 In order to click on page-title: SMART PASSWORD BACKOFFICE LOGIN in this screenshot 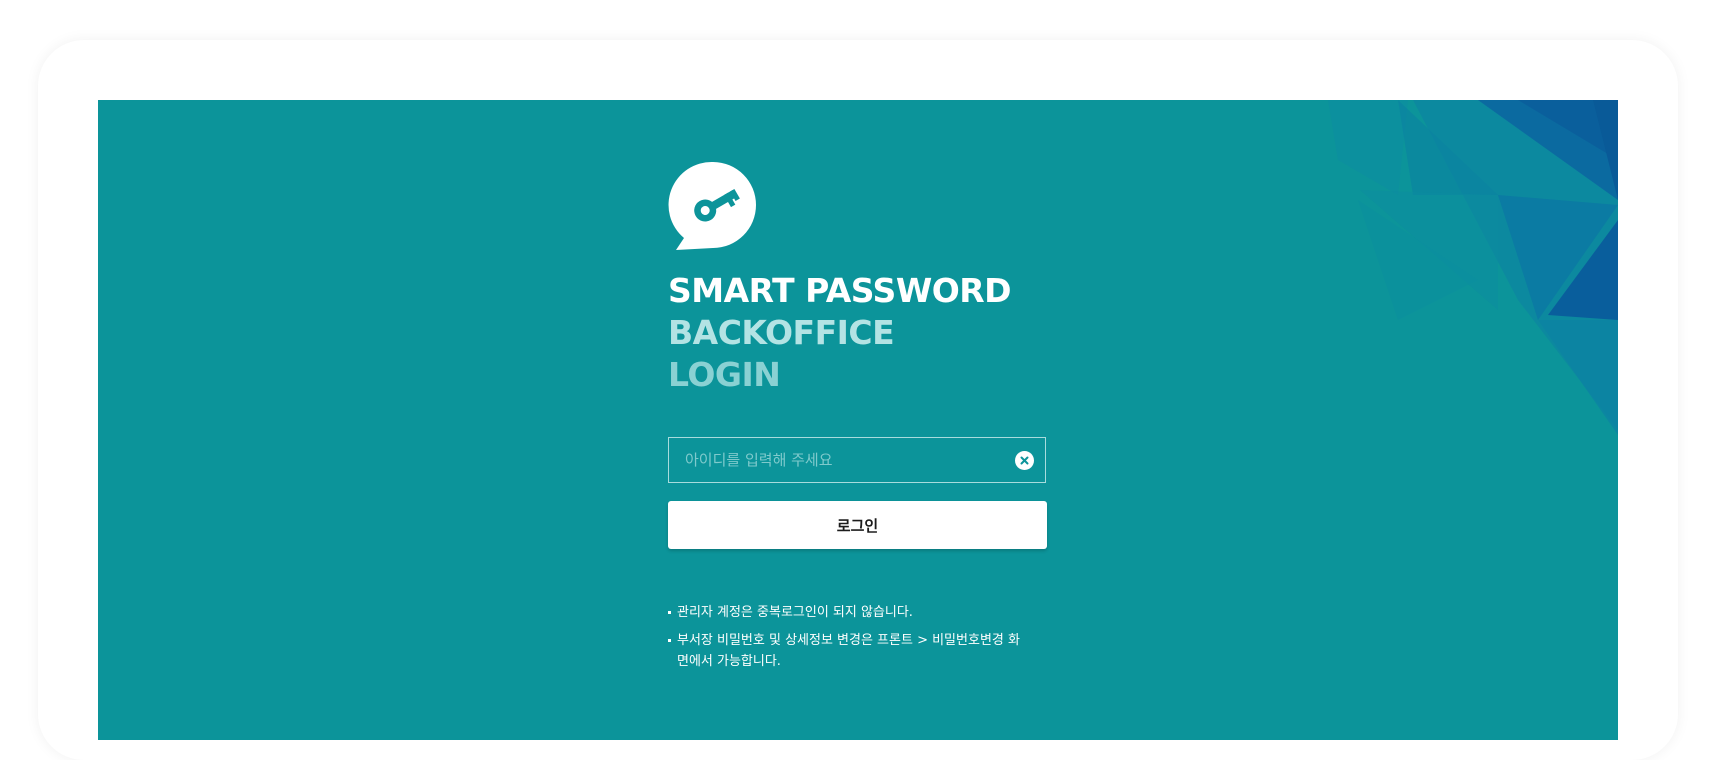, I will do `click(840, 333)`.